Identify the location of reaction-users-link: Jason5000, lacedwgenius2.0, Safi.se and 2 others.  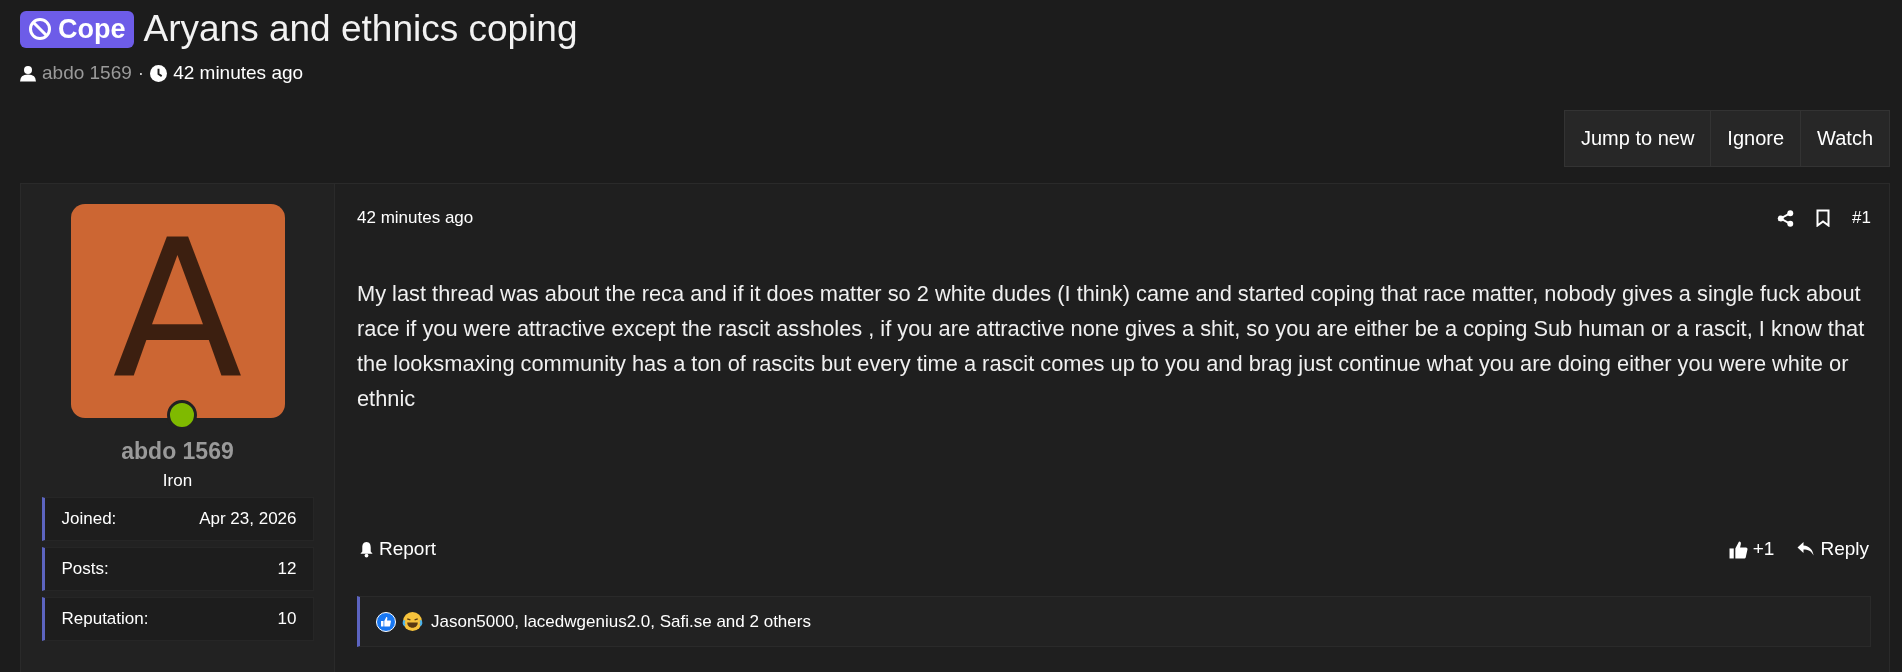
(621, 621).